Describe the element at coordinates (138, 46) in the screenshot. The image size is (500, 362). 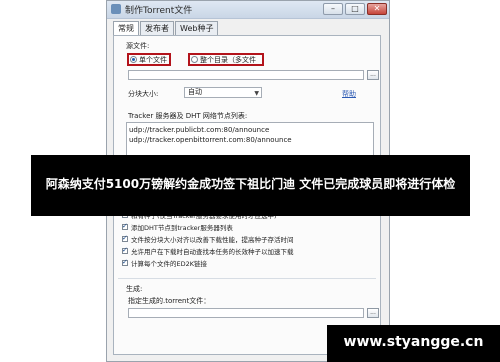
I see `source-label: 源文件:` at that location.